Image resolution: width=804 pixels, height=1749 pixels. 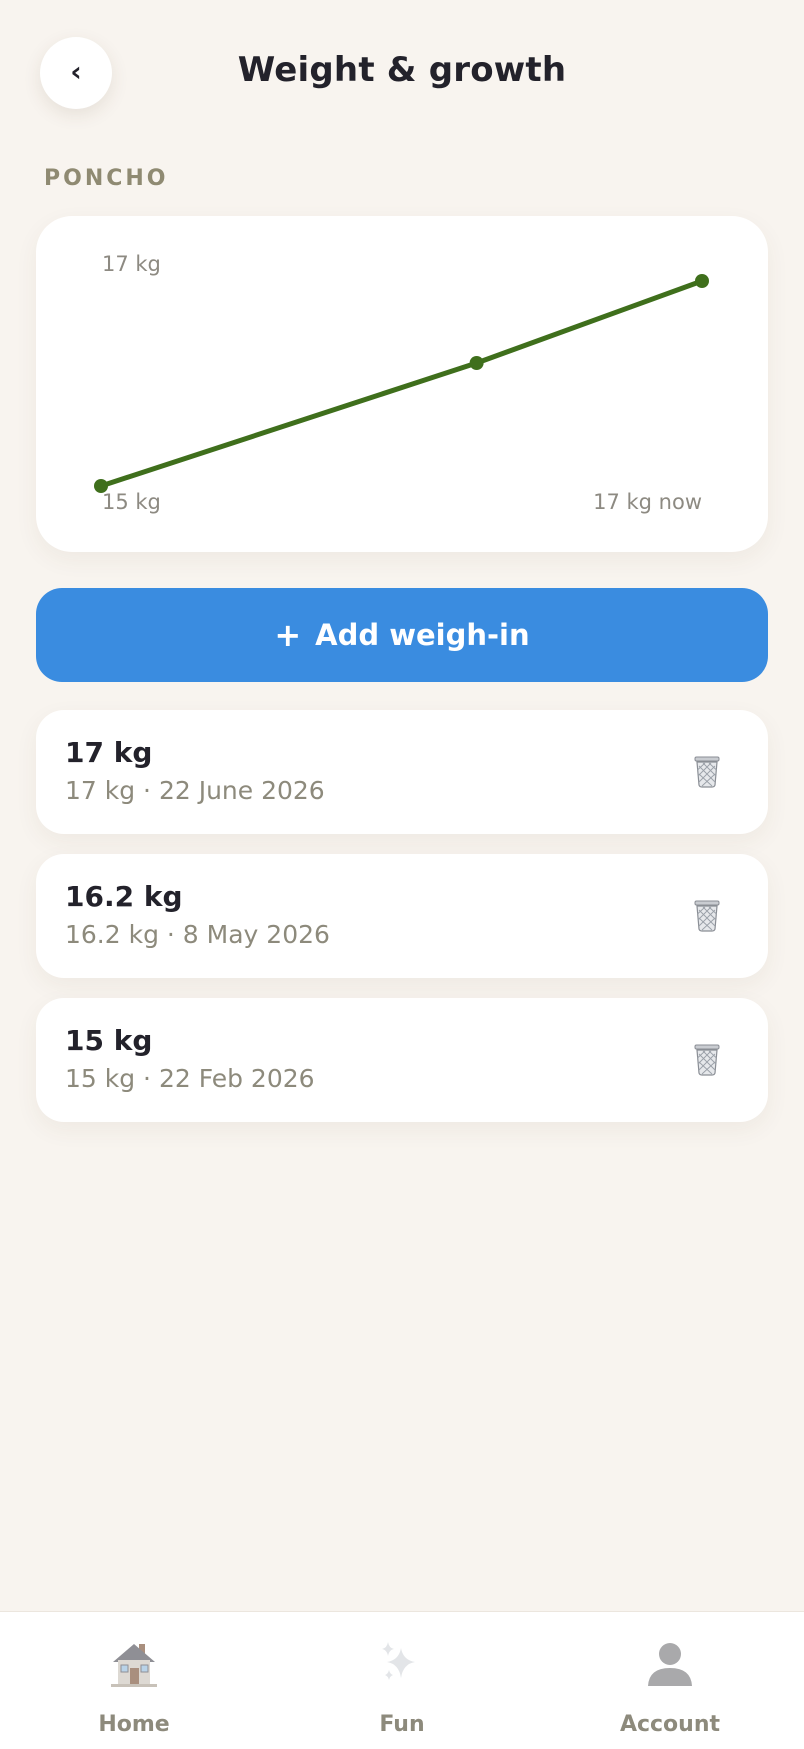 I want to click on weigh-in-entry: 15 kg 15 kg · 22 Feb 2026, so click(x=402, y=1060).